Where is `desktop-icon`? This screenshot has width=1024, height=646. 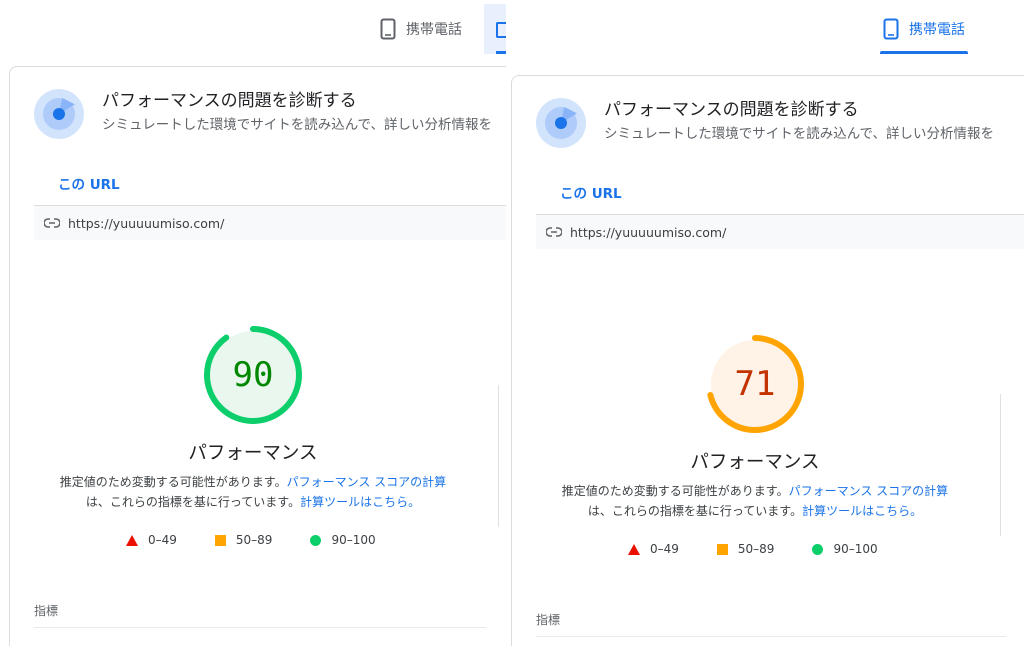 desktop-icon is located at coordinates (501, 30).